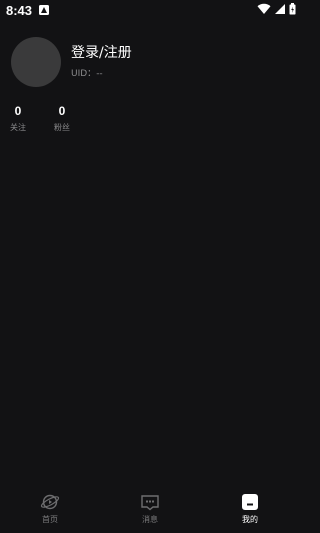  What do you see at coordinates (18, 111) in the screenshot?
I see `following-count: 0` at bounding box center [18, 111].